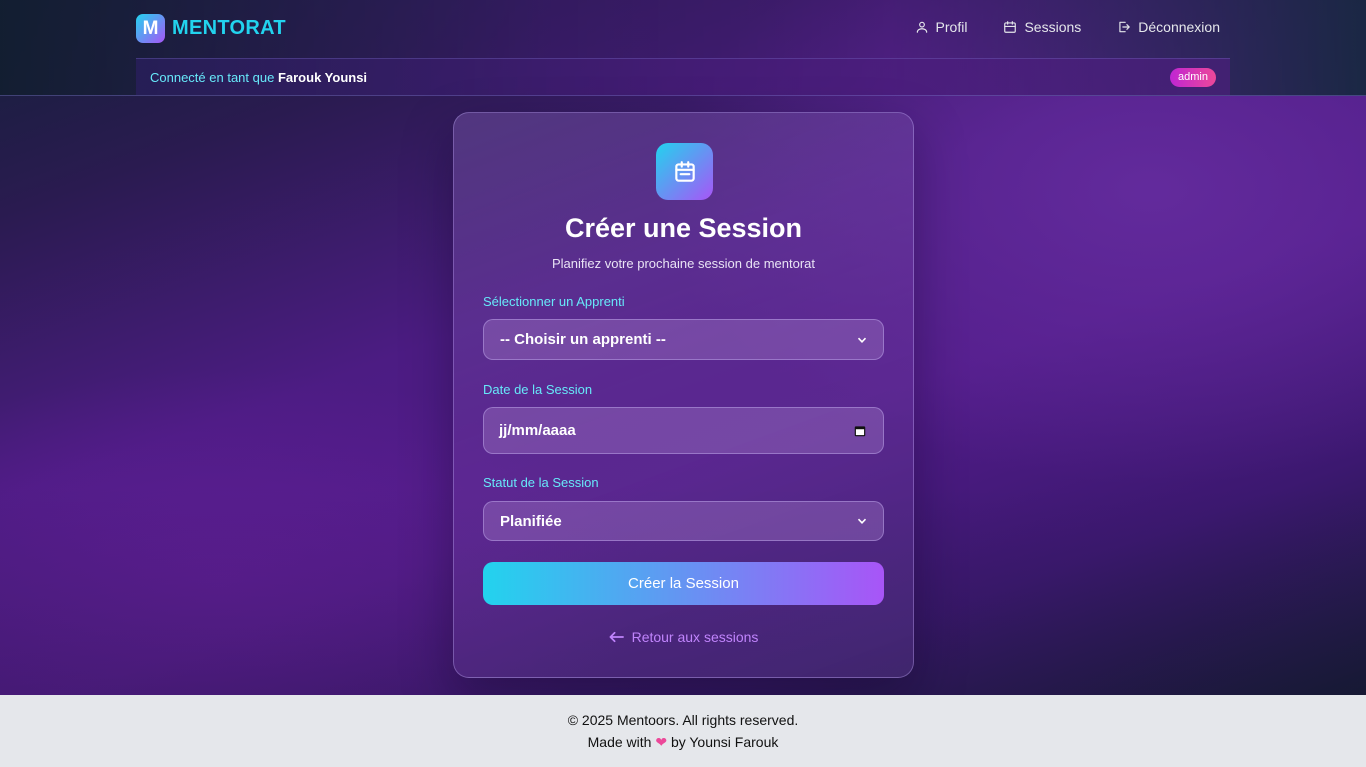  What do you see at coordinates (724, 742) in the screenshot?
I see `made-with-suffix: by Younsi Farouk` at bounding box center [724, 742].